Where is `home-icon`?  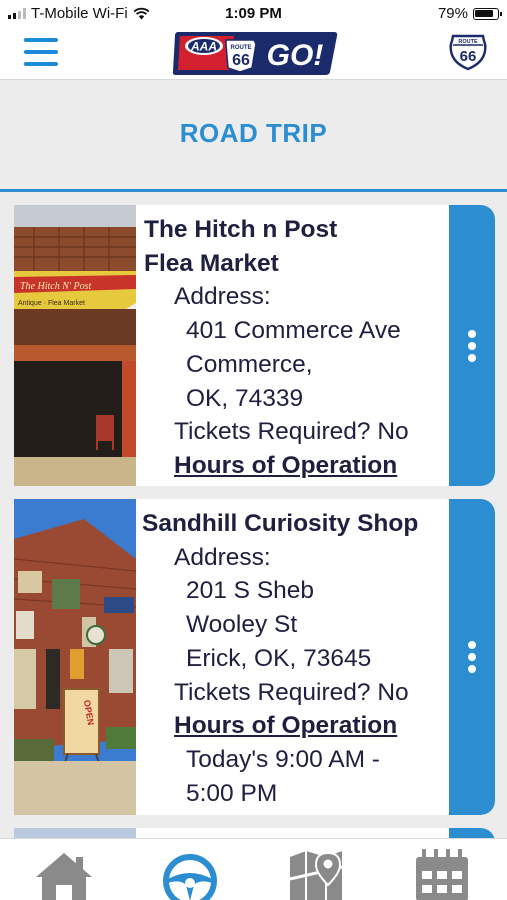
home-icon is located at coordinates (64, 874).